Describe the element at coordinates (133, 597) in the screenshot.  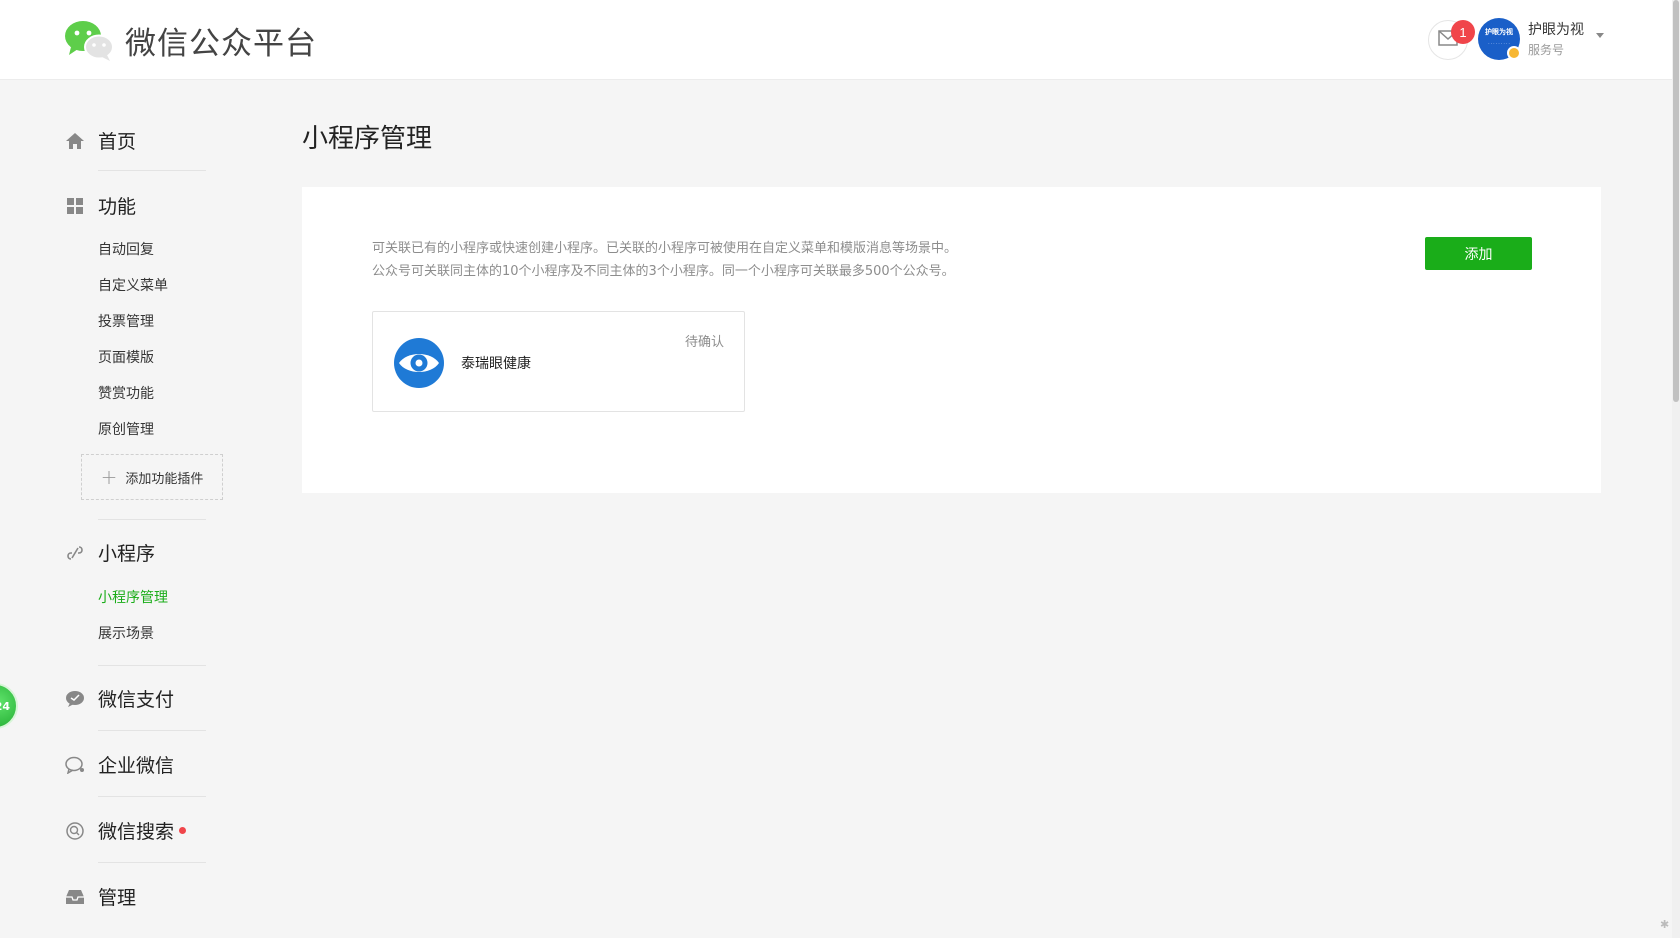
I see `sidebar-subitem-miniprogram-manage: 小程序管理` at that location.